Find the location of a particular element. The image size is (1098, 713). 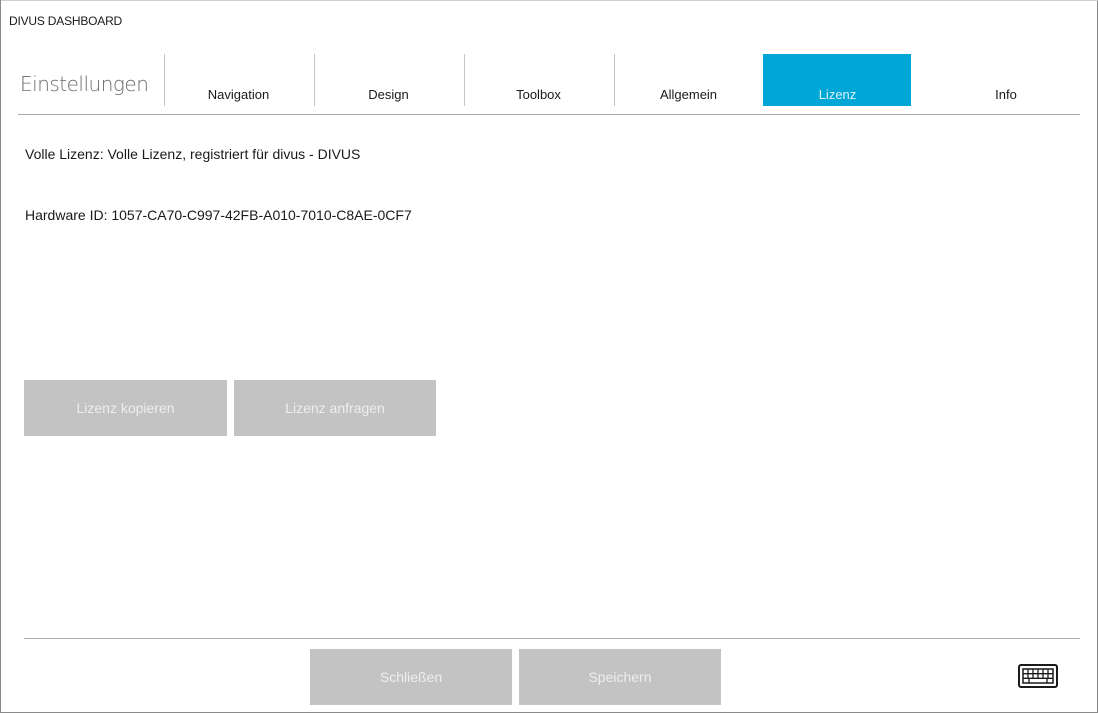

tab-label: Info is located at coordinates (1006, 94).